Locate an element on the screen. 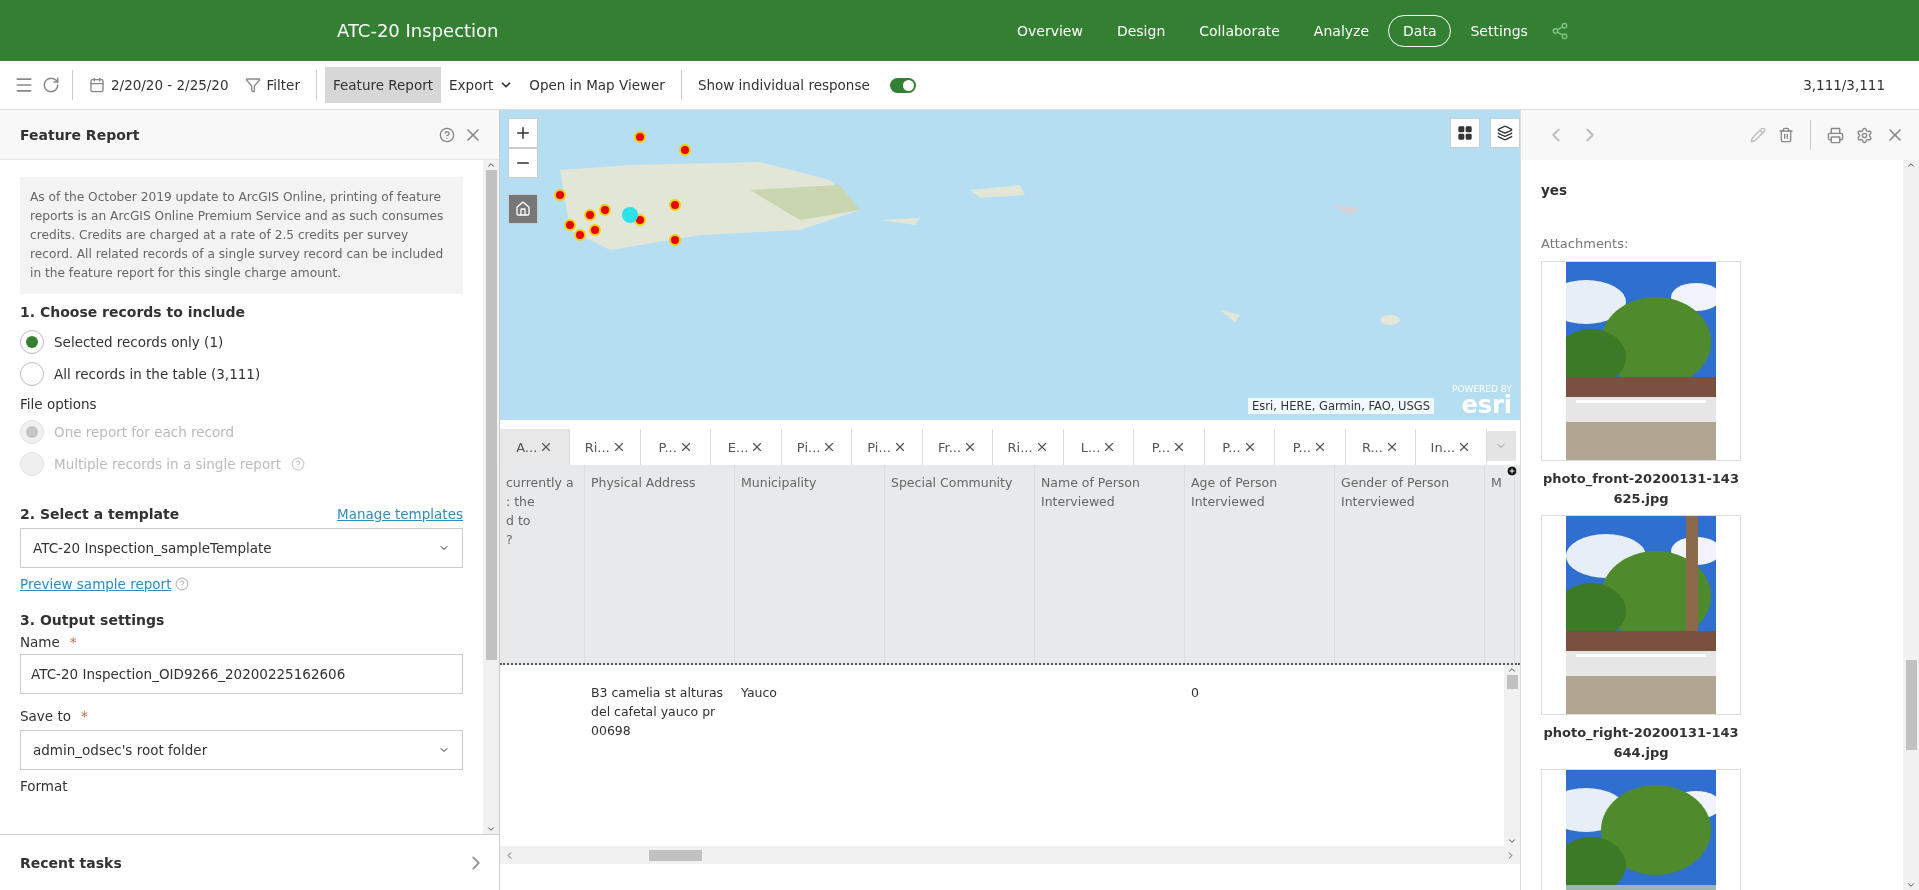 The width and height of the screenshot is (1919, 890). attachment-name: photo_front-20200131-143625.jpg is located at coordinates (1641, 489).